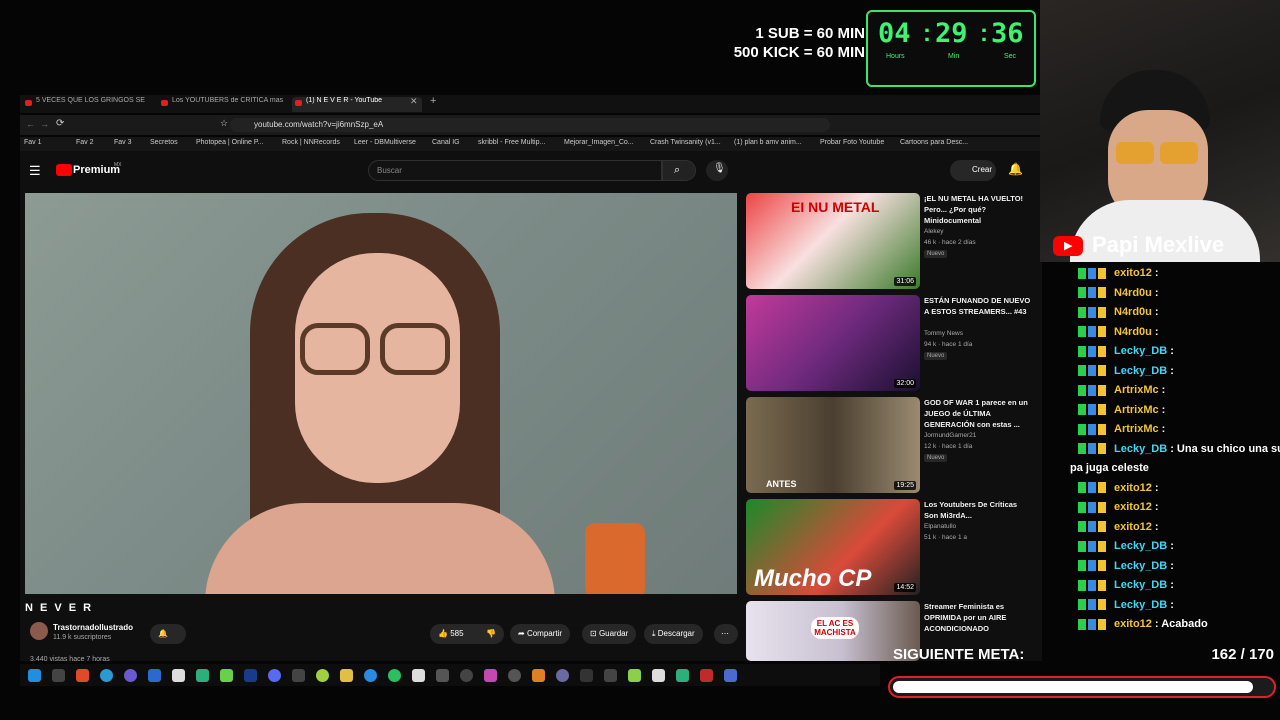 The image size is (1280, 720). I want to click on bookmark-icon: ☆, so click(224, 123).